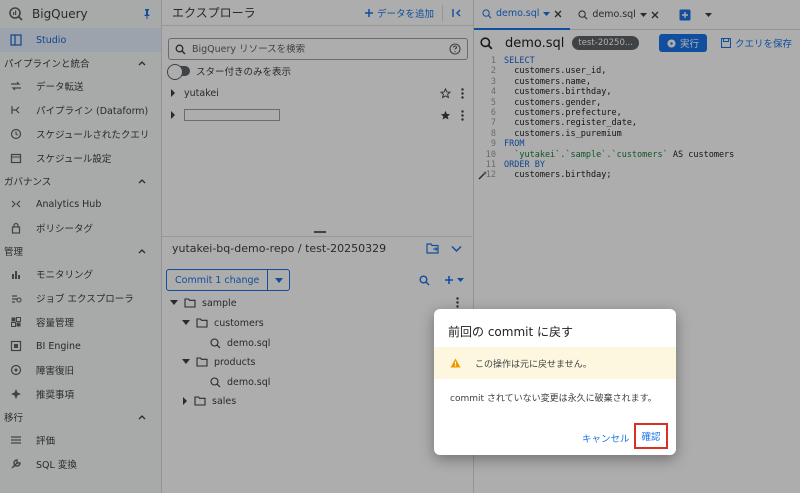  Describe the element at coordinates (651, 436) in the screenshot. I see `confirm-button: 確認` at that location.